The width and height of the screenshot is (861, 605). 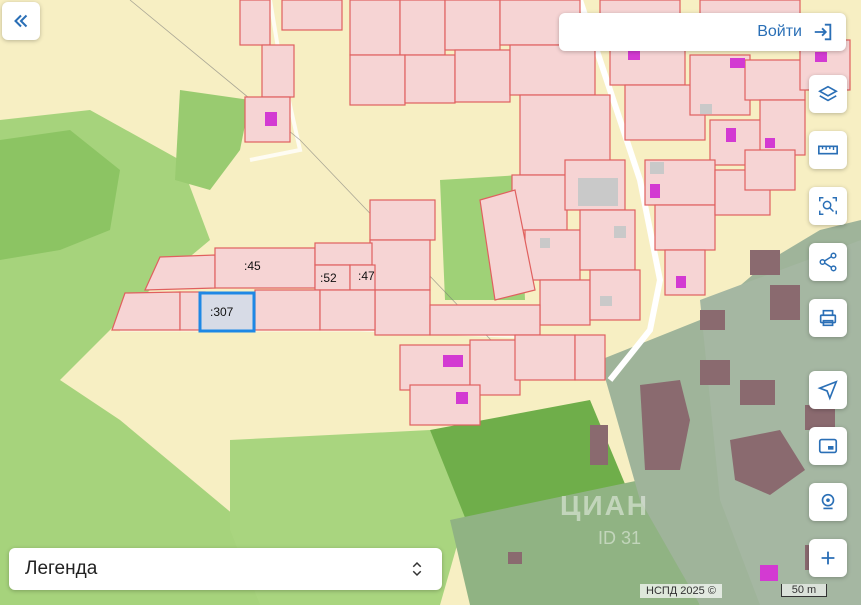 I want to click on layers-icon, so click(x=828, y=93).